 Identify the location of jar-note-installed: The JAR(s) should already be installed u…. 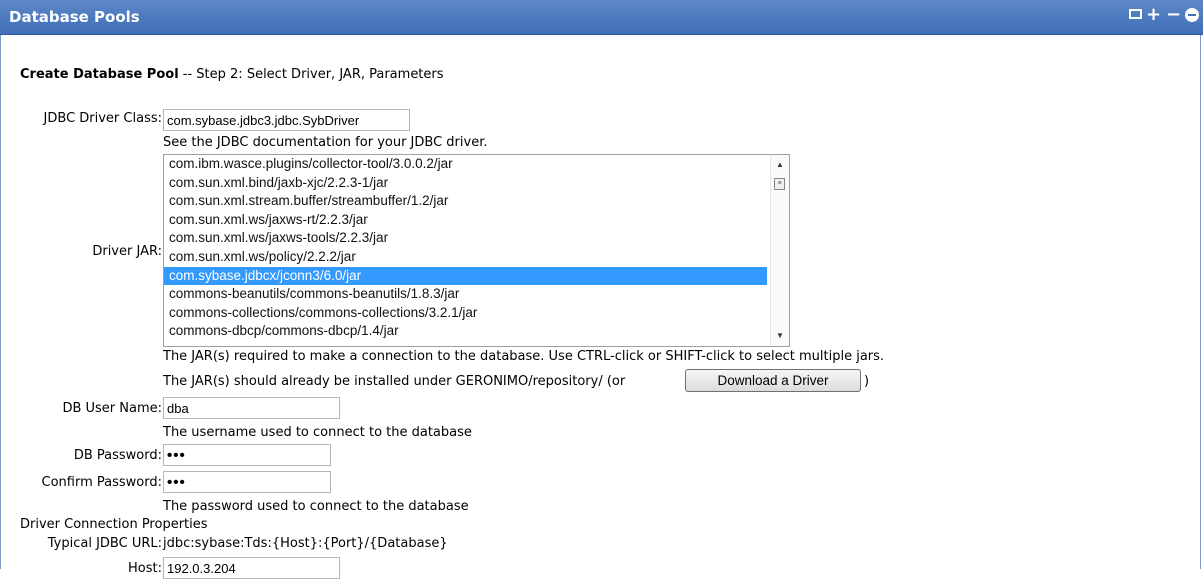
(394, 381).